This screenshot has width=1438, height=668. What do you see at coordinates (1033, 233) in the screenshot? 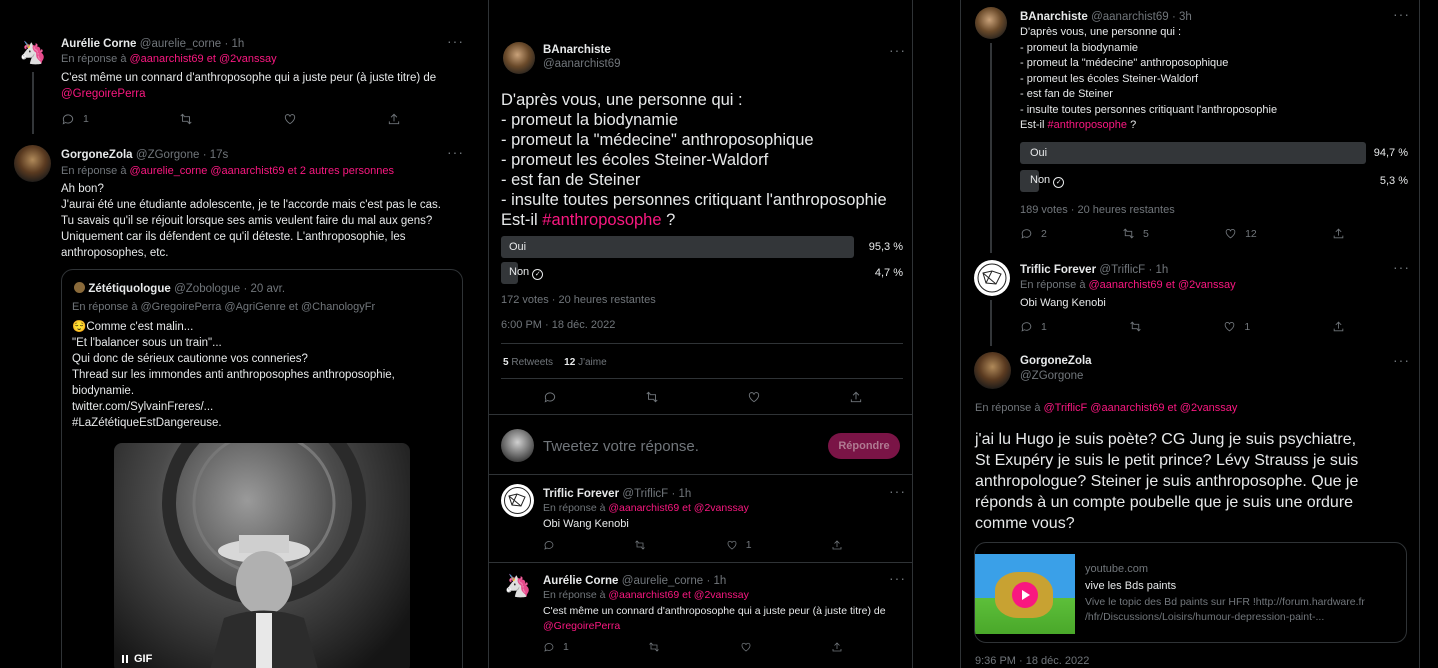
I see `reply-button: 2` at bounding box center [1033, 233].